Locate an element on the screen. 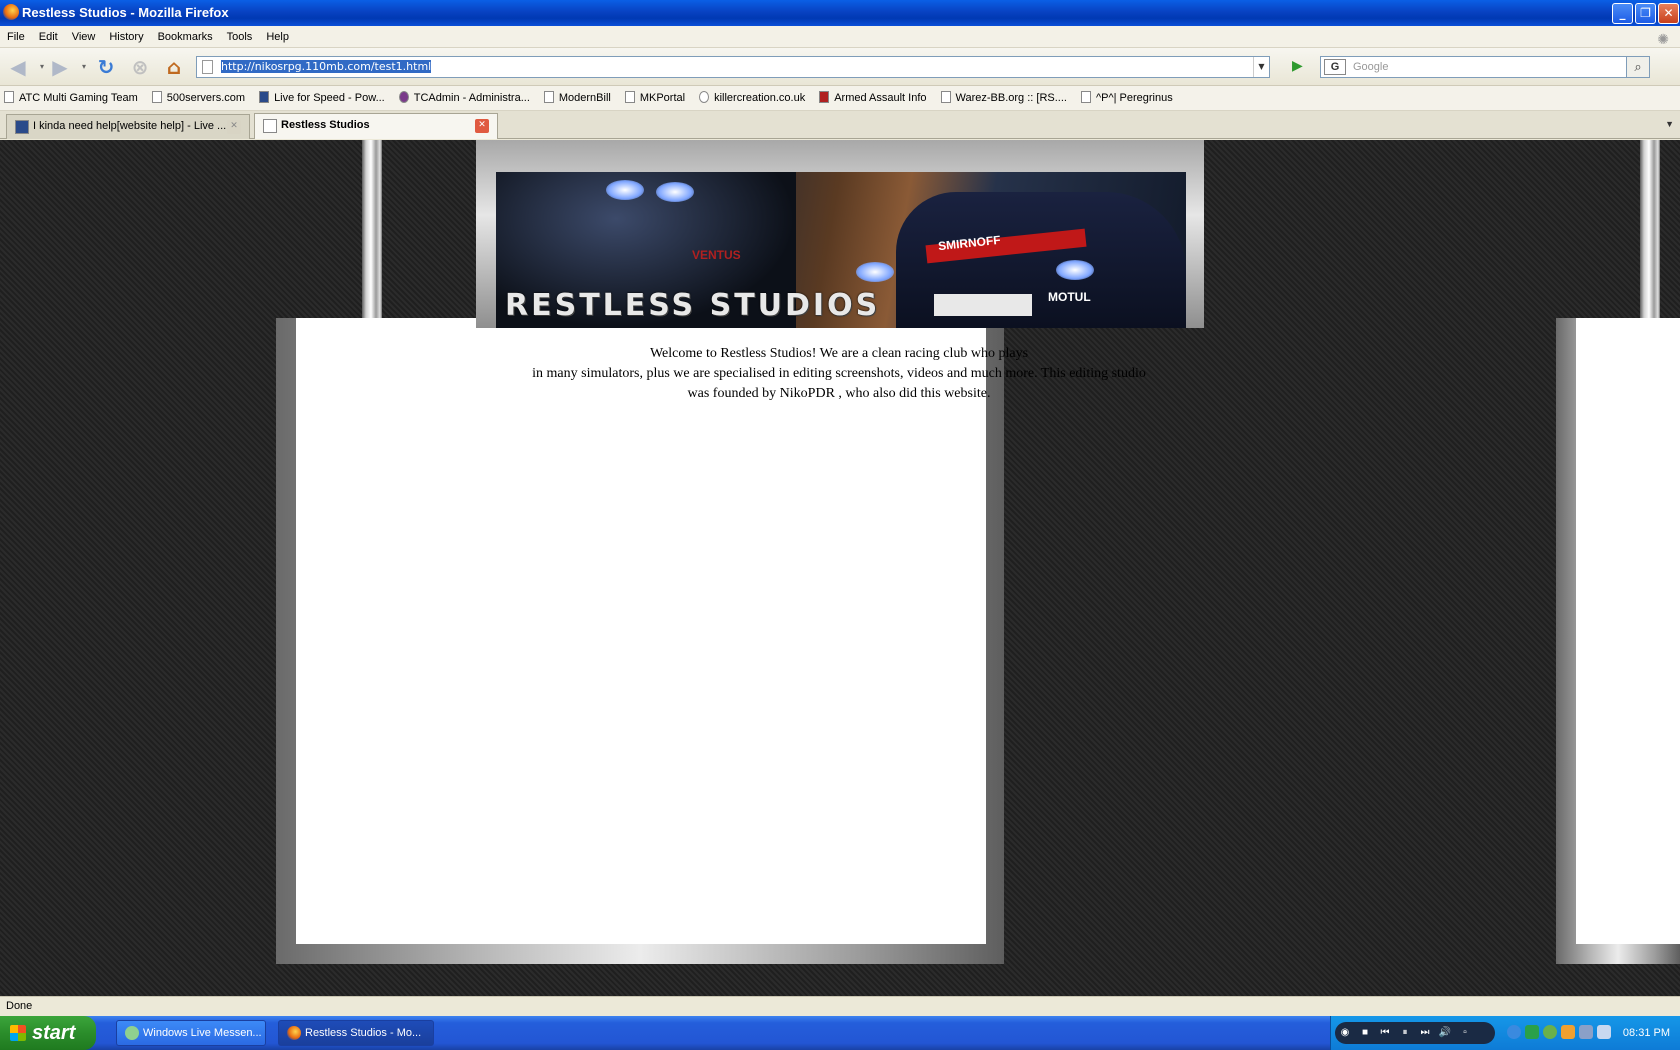 The height and width of the screenshot is (1050, 1680). bookmark-item: ^P^| Peregrinus is located at coordinates (1125, 98).